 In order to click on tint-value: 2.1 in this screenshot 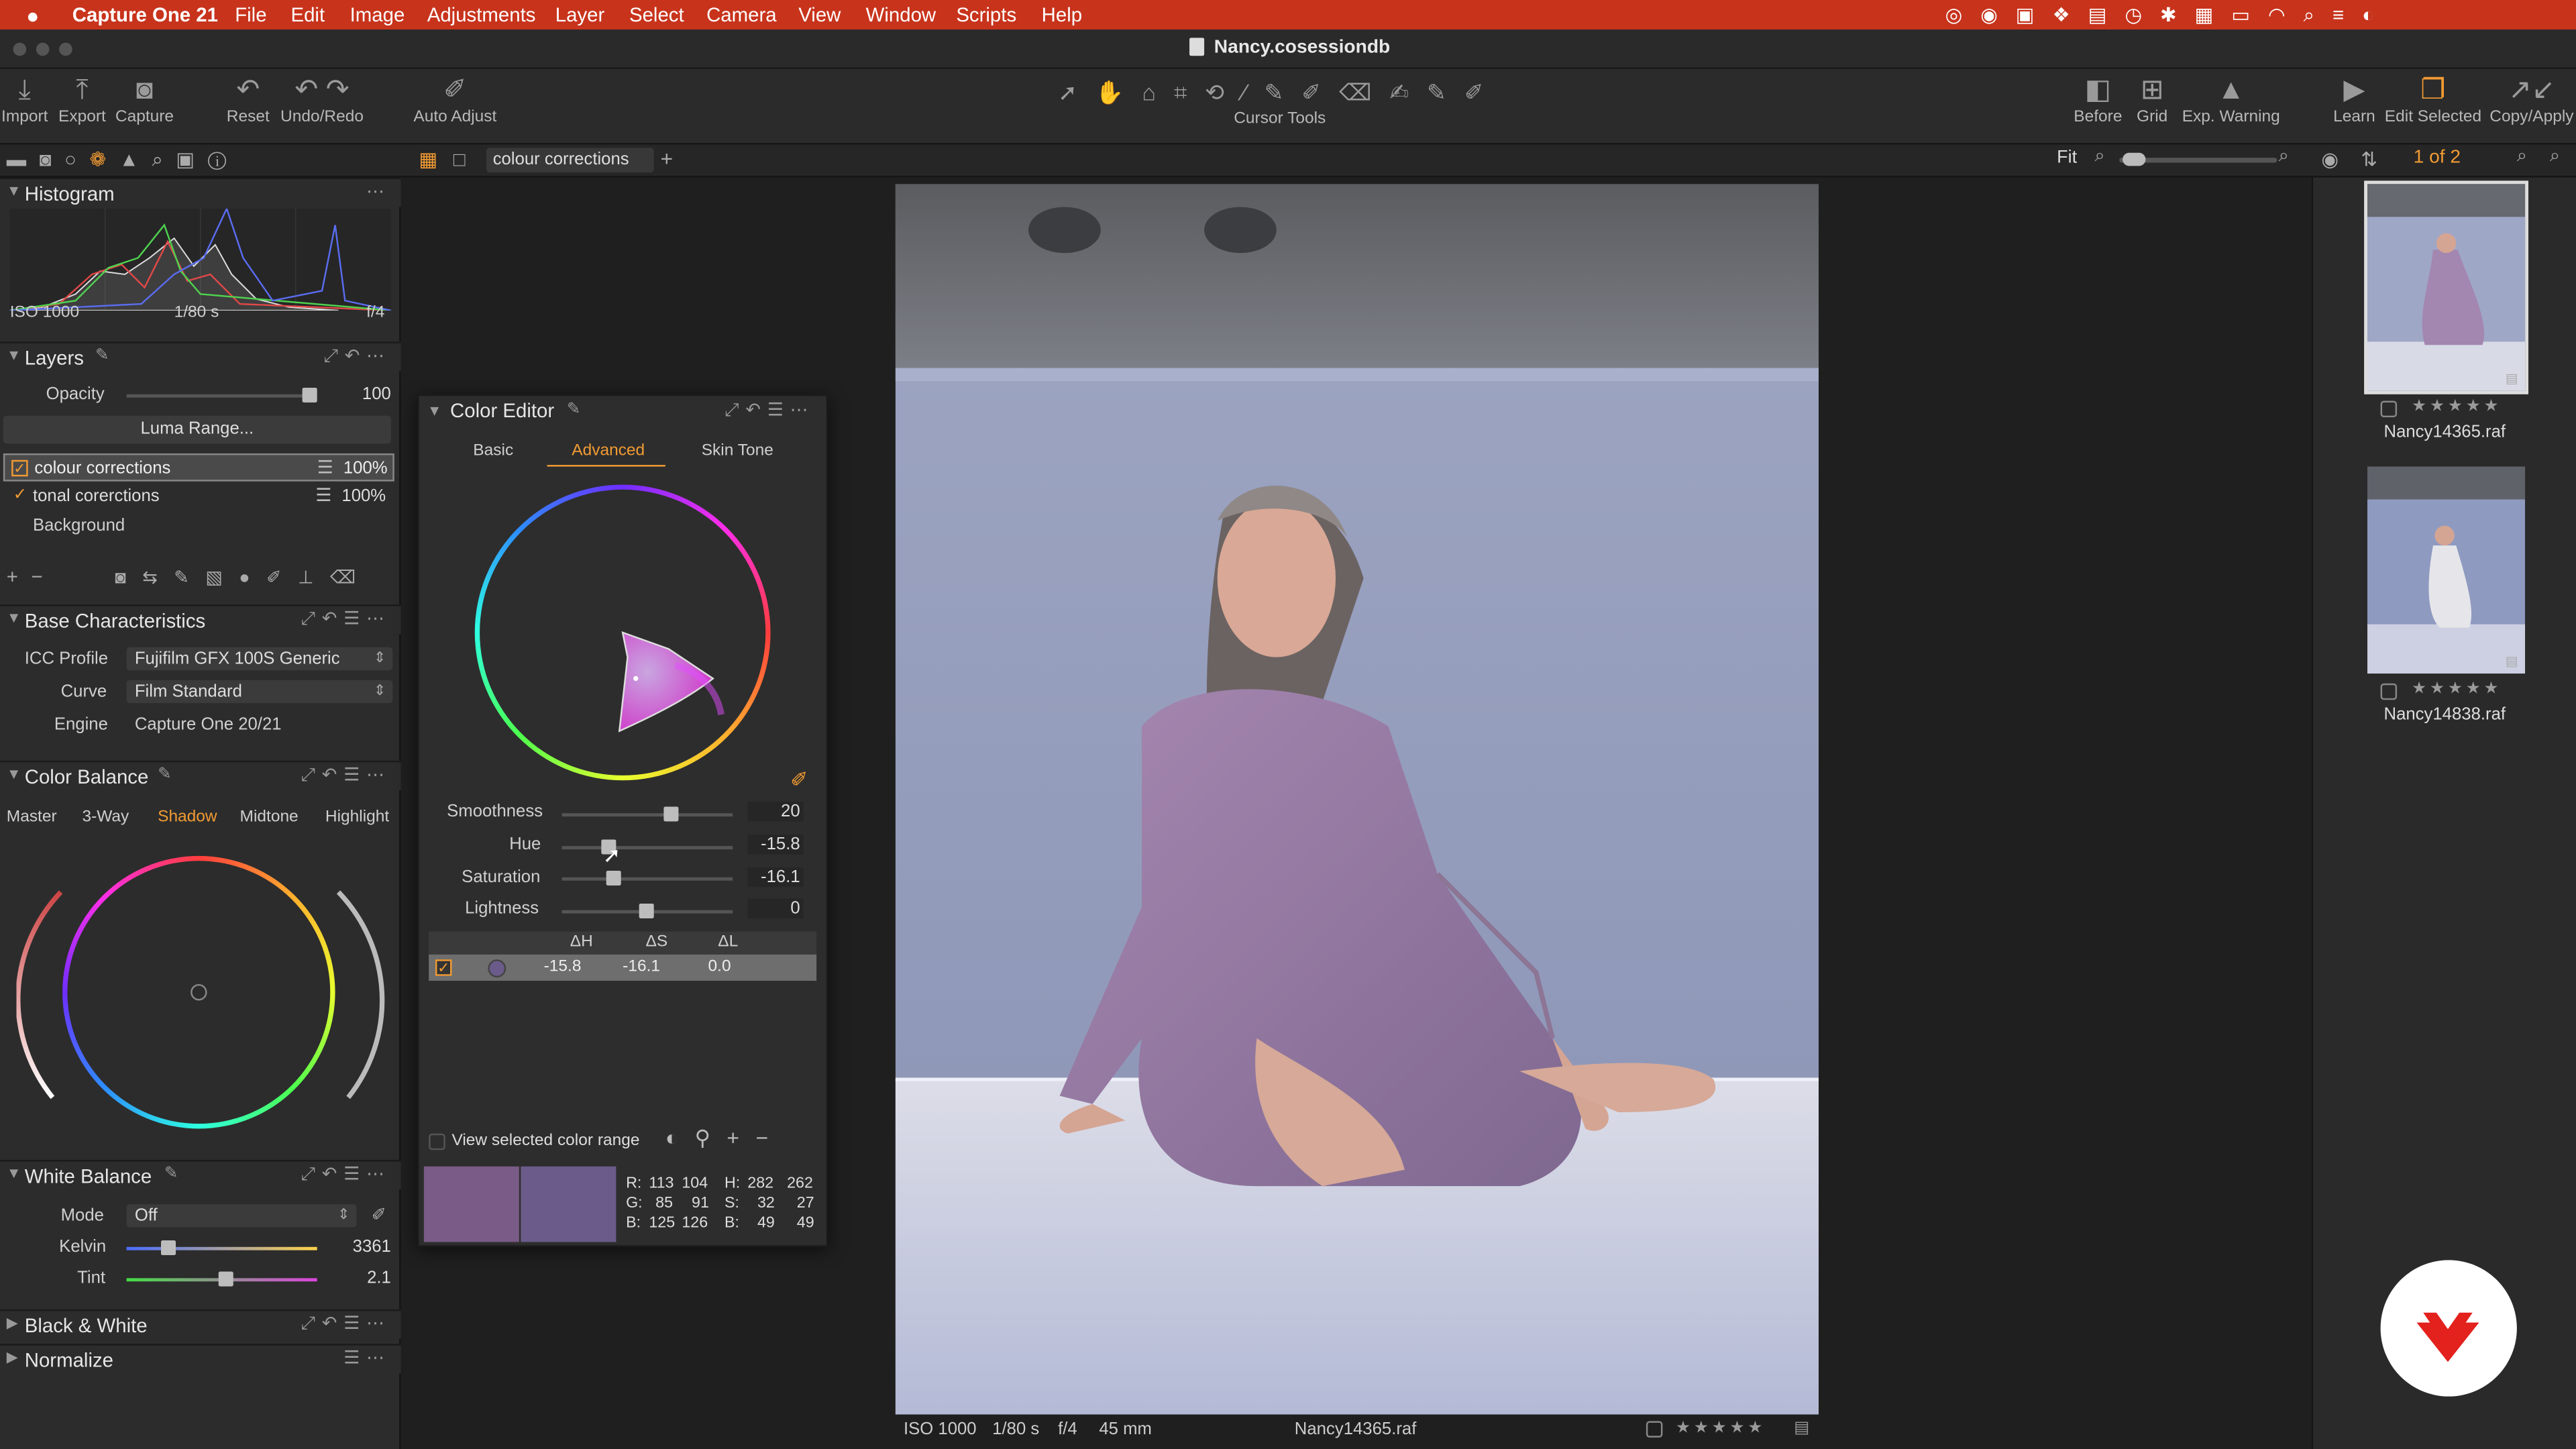, I will do `click(360, 1278)`.